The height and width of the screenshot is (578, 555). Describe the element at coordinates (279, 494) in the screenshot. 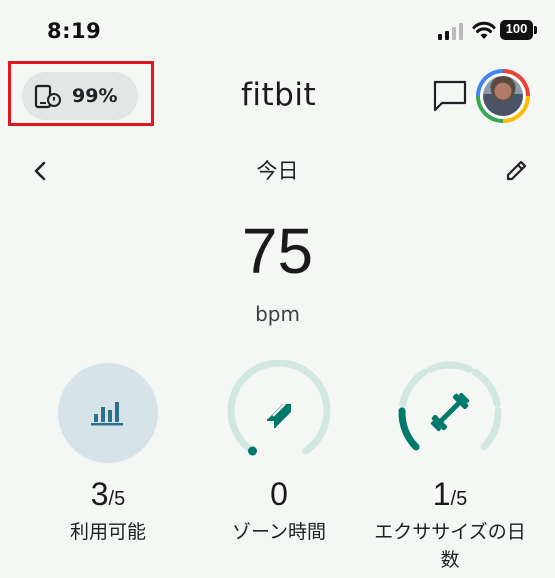

I see `metric-zone-value: 0` at that location.